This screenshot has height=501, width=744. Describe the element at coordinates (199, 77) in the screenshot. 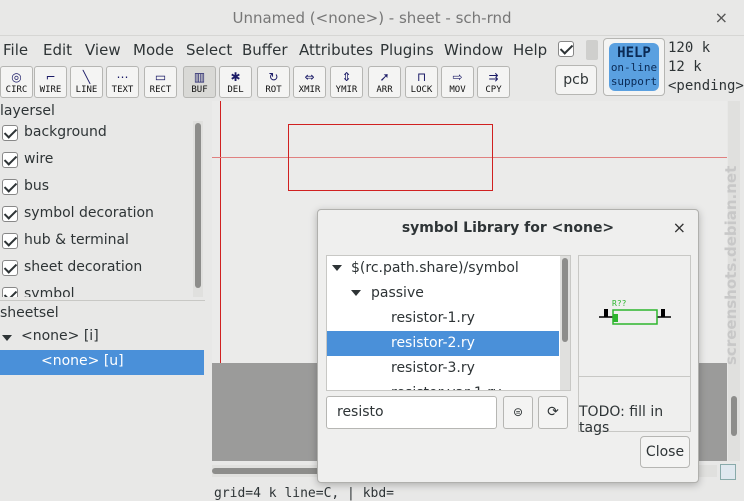

I see `buffer-icon: ▥` at that location.